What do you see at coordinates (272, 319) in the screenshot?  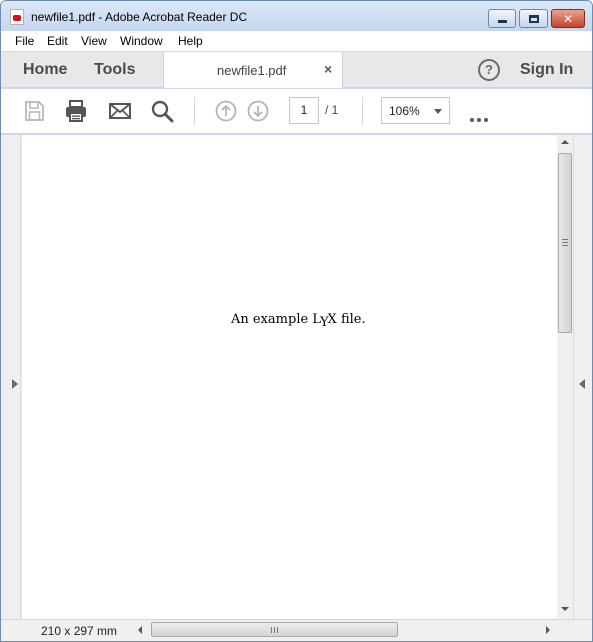 I see `page-text-before: An example` at bounding box center [272, 319].